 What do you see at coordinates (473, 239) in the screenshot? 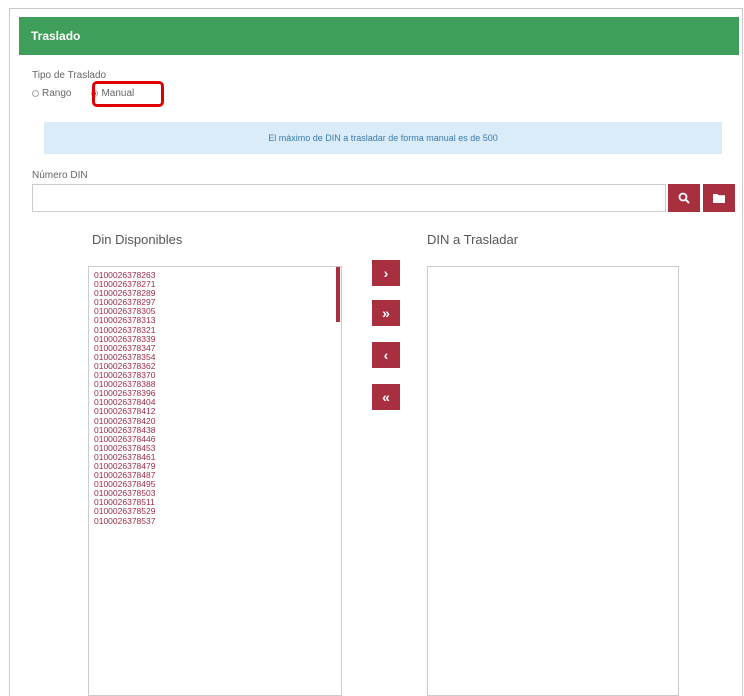
I see `din-trasladar-title: DIN a Trasladar` at bounding box center [473, 239].